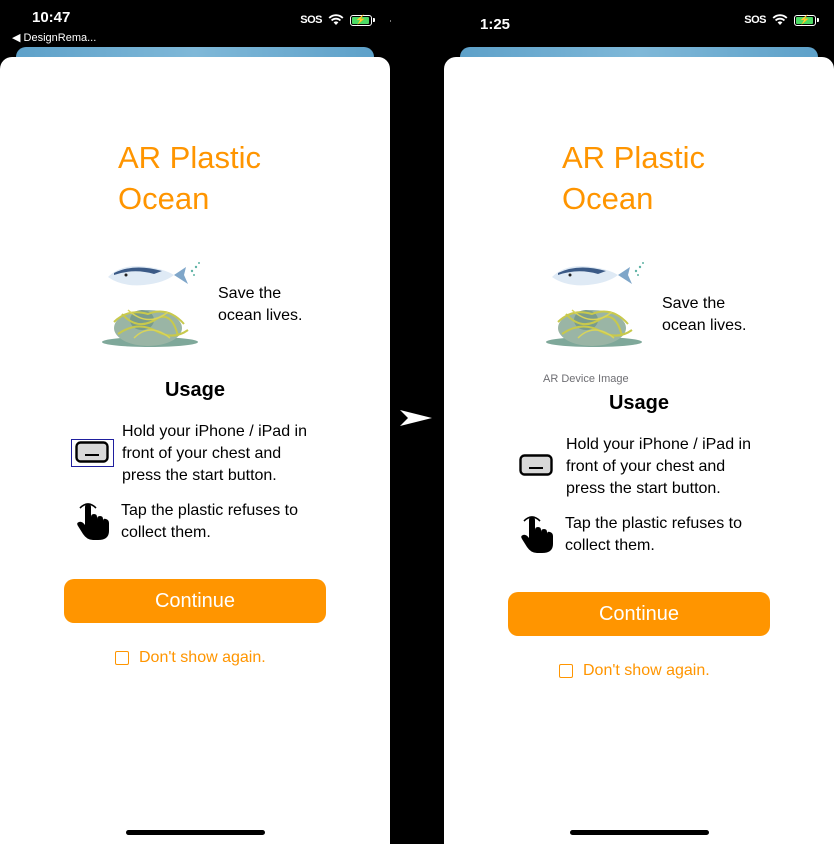 This screenshot has height=844, width=834. What do you see at coordinates (416, 418) in the screenshot?
I see `transition-arrow-icon` at bounding box center [416, 418].